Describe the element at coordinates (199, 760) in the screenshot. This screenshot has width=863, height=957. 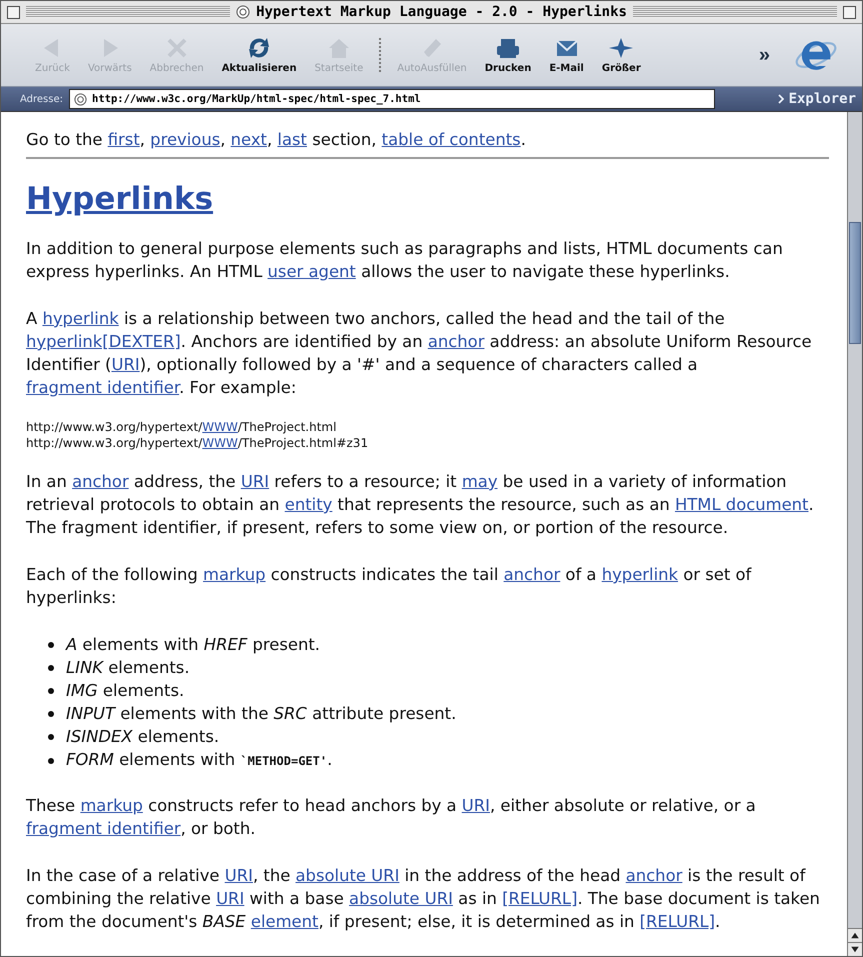
I see `list-item: FORM elements with `METHOD=GET'.` at that location.